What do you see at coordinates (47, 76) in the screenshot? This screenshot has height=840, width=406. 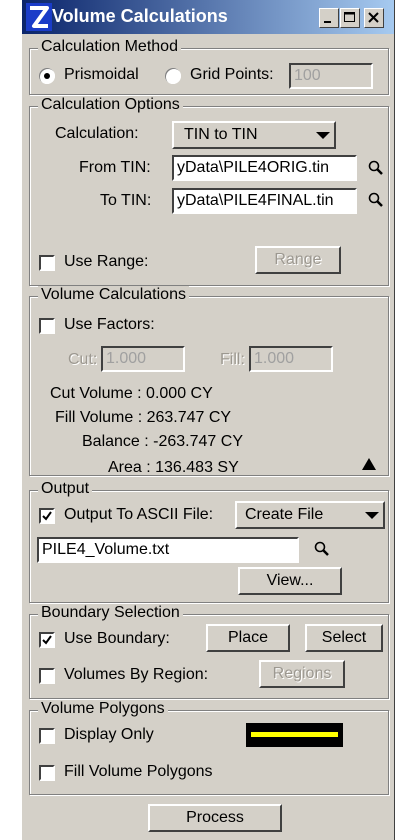 I see `prismoidal-radio` at bounding box center [47, 76].